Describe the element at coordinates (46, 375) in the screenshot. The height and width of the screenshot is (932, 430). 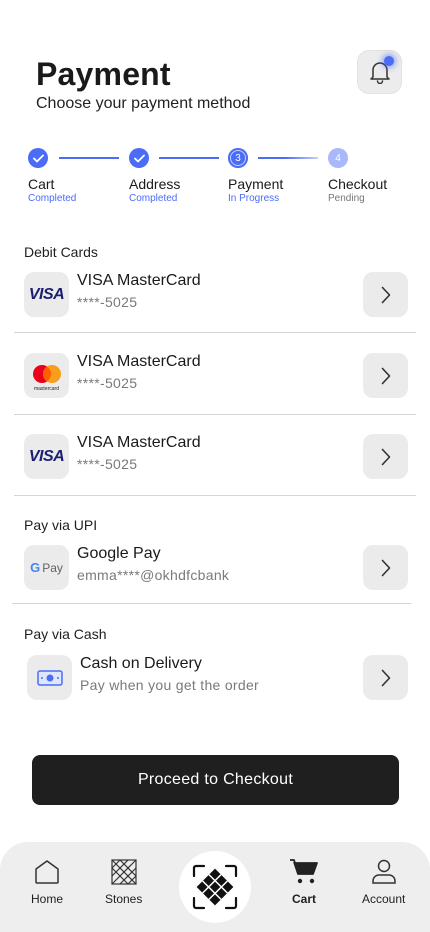
I see `mastercard-logo: mastercard` at that location.